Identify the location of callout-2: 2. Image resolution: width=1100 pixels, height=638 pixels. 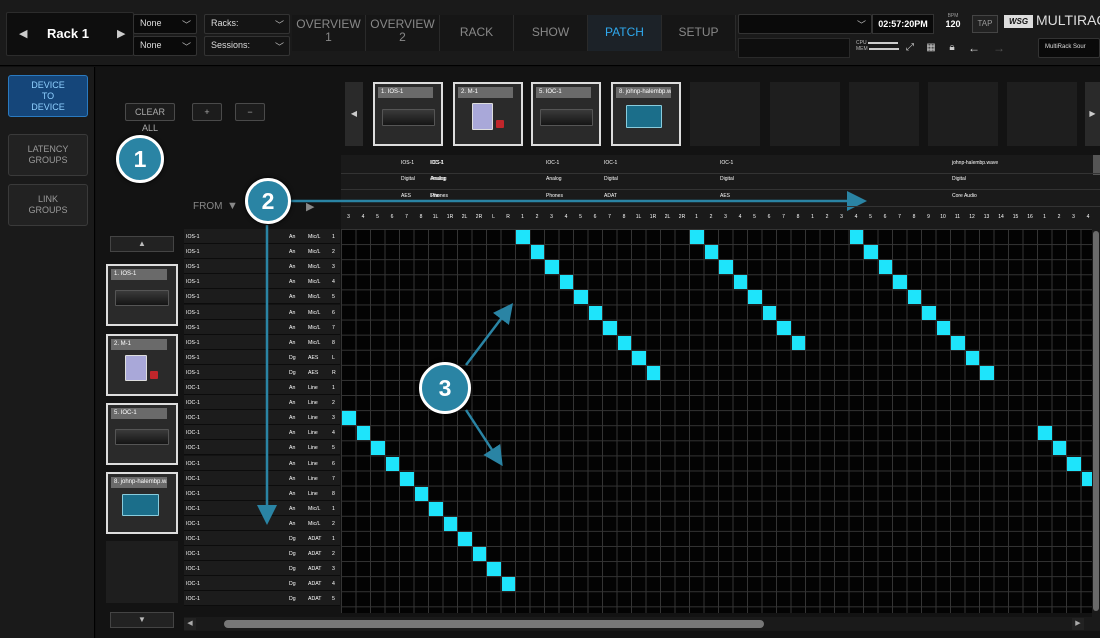
(268, 201).